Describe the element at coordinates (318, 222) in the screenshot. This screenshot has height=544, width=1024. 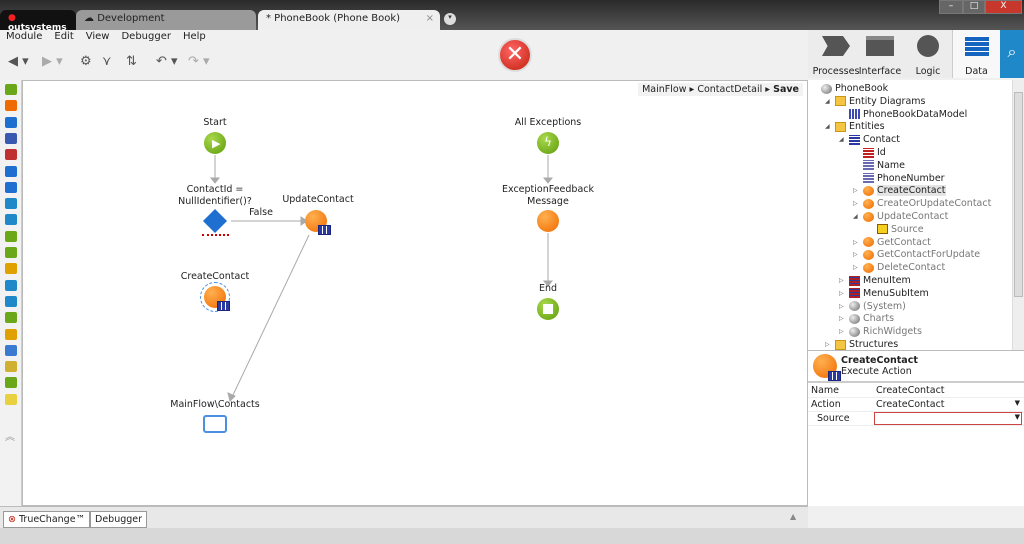
I see `update-contact-node` at that location.